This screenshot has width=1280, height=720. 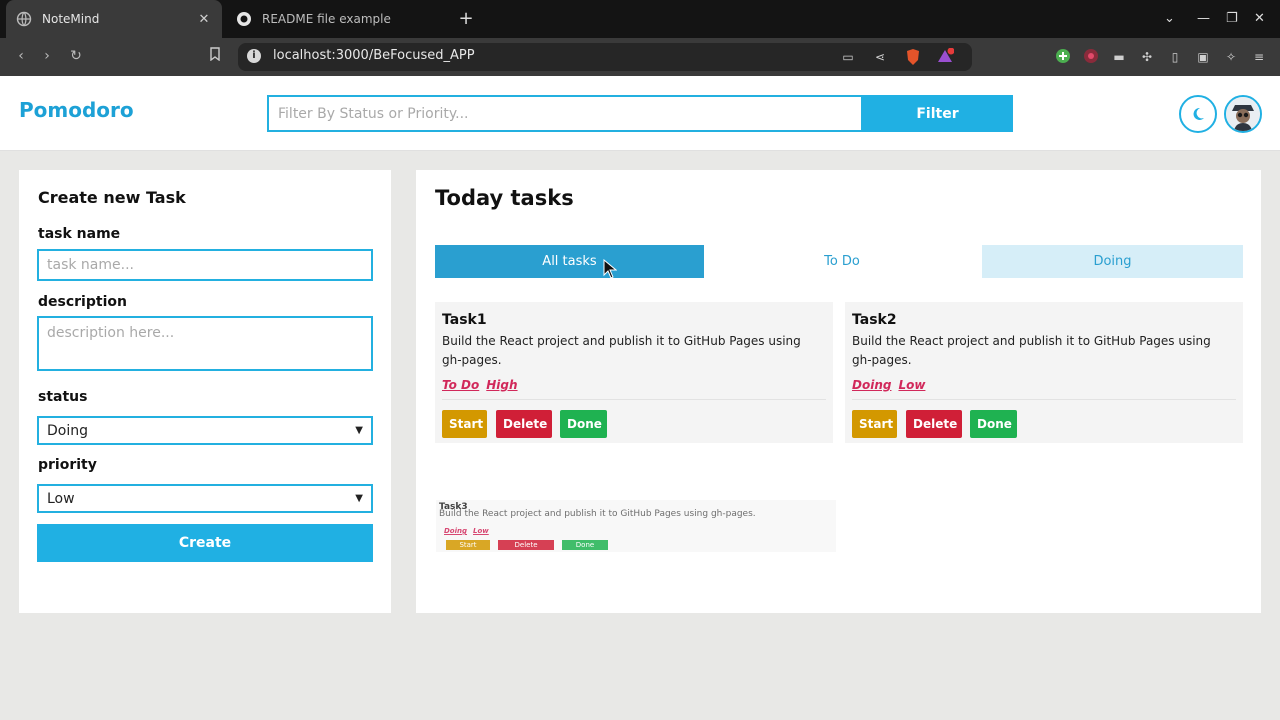 I want to click on maximize-icon: ❐, so click(x=1232, y=18).